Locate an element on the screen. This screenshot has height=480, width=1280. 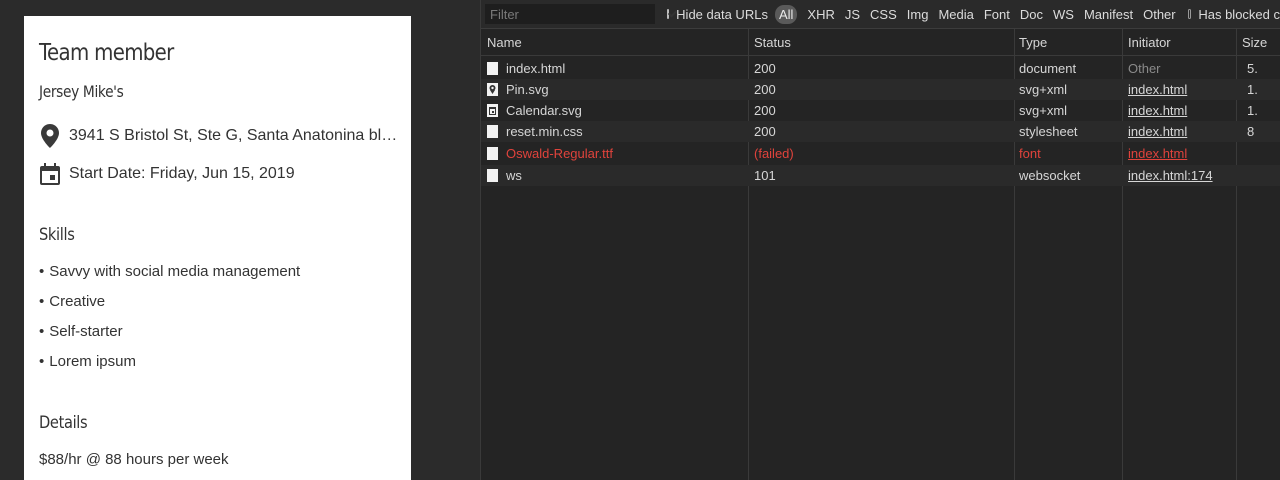
request-type: document is located at coordinates (1048, 68).